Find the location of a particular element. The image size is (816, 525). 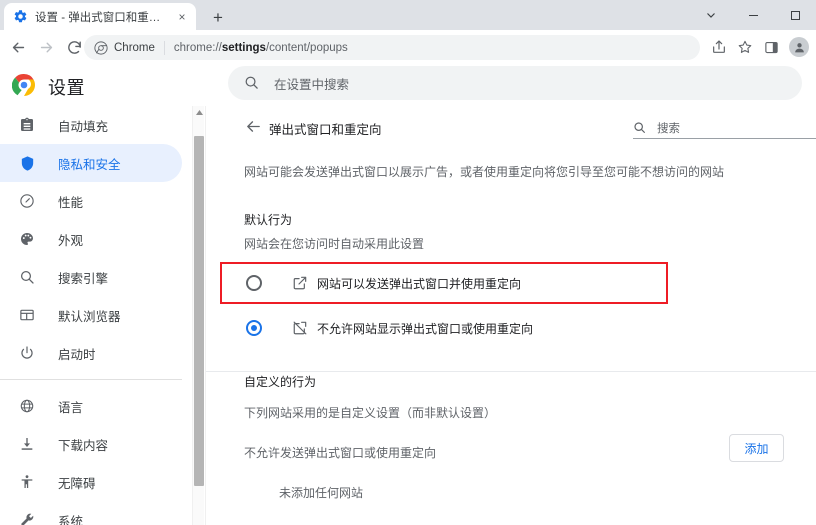

settings-search-input: 在设置中搜索 is located at coordinates (515, 83).